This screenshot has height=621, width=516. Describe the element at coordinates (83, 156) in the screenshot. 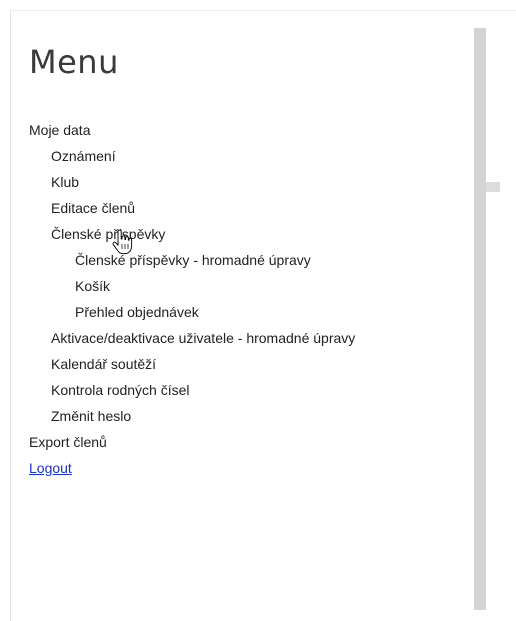

I see `menu-item-label: Oznámení` at that location.